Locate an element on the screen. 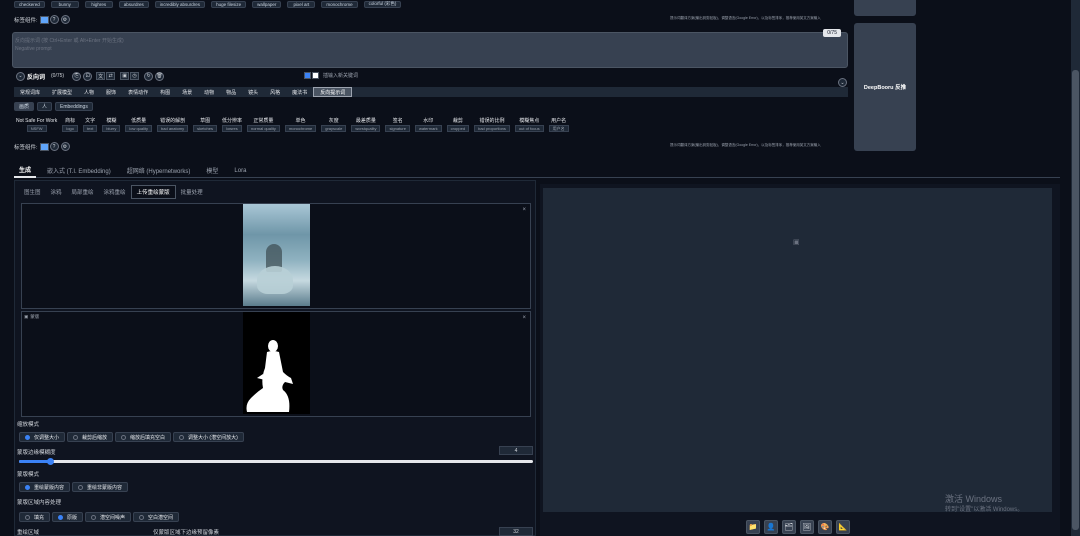 The width and height of the screenshot is (1080, 536). negative-tag: 文字 text is located at coordinates (90, 124).